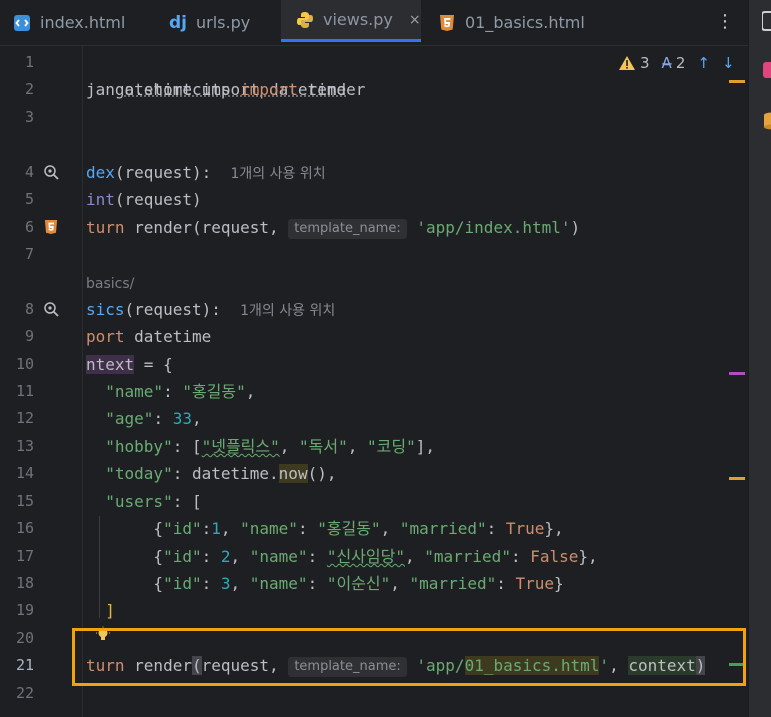  I want to click on code-token: "넷플릭스", so click(240, 446).